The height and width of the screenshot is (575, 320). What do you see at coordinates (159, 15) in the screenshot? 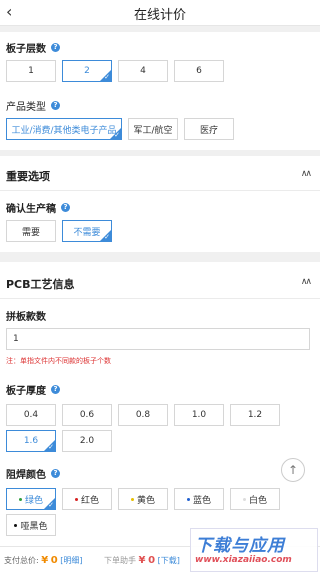
I see `page-title: 在线计价` at bounding box center [159, 15].